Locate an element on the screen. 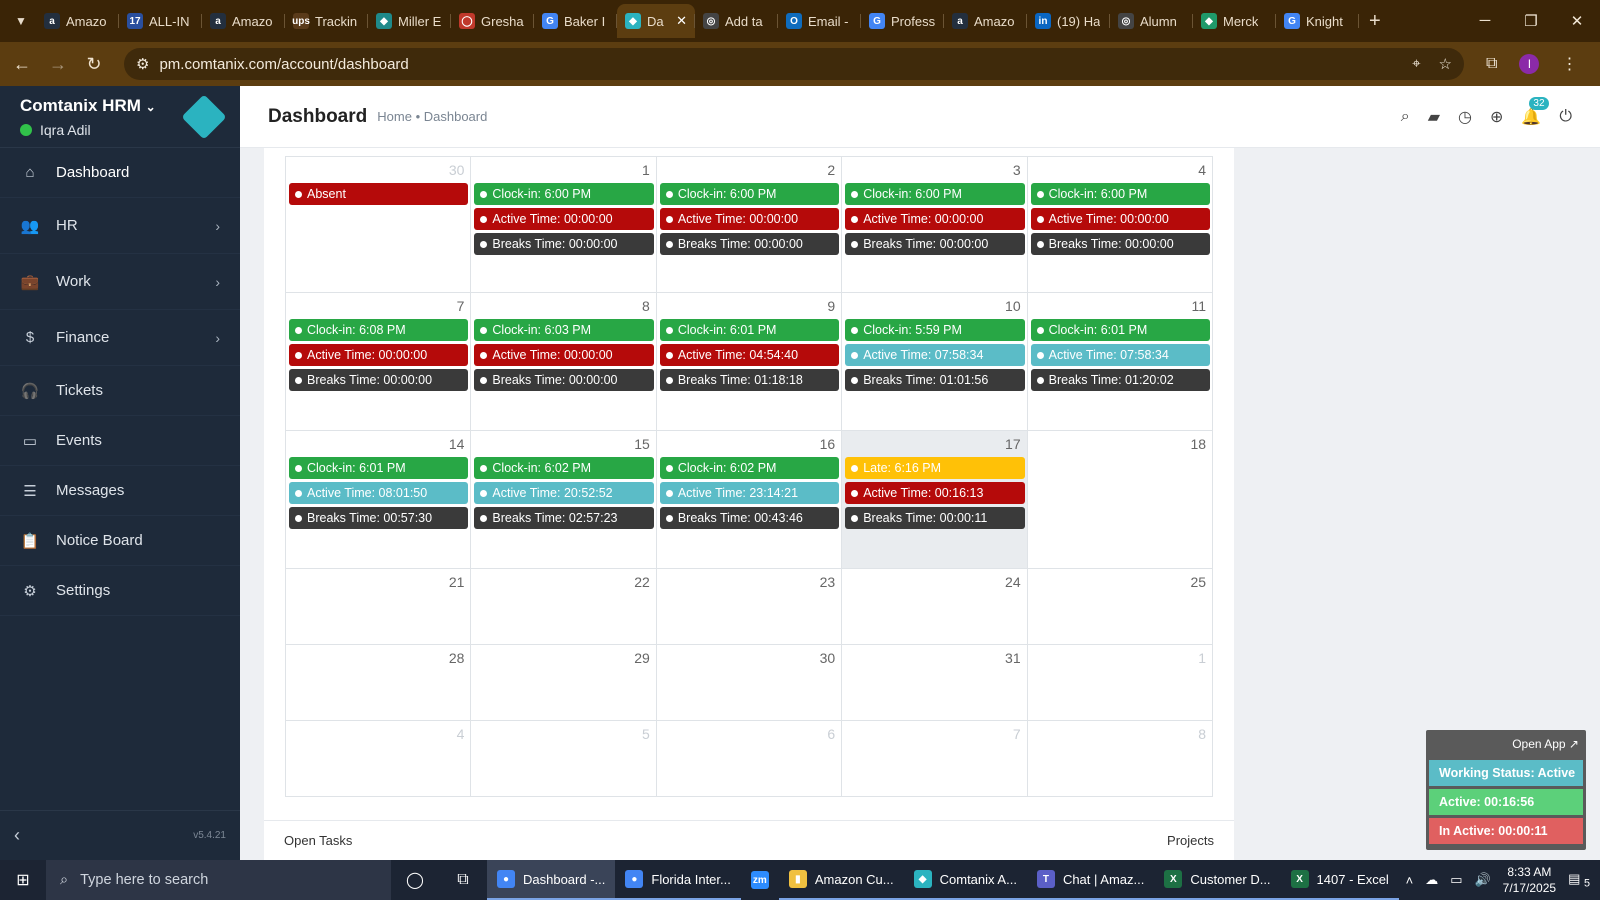 This screenshot has width=1600, height=900. calendar-event-active-teal: Active Time: 20:52:52 is located at coordinates (564, 493).